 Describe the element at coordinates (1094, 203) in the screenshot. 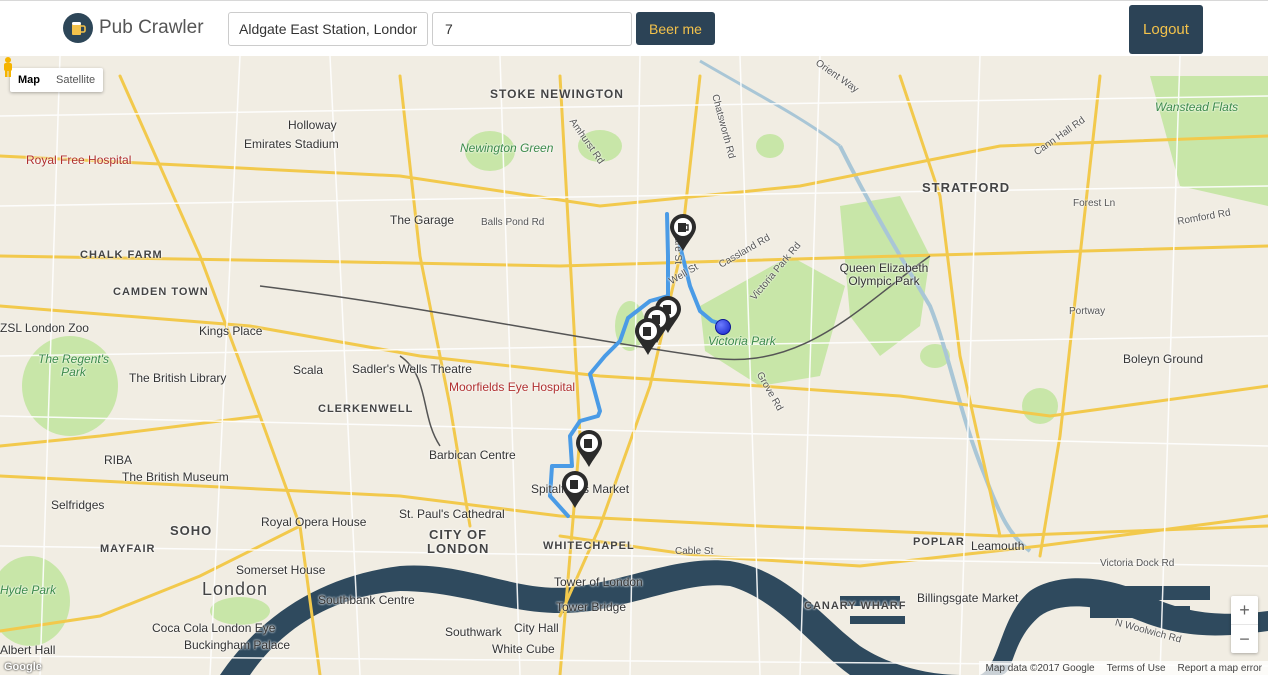

I see `label-forest-ln: Forest Ln` at that location.